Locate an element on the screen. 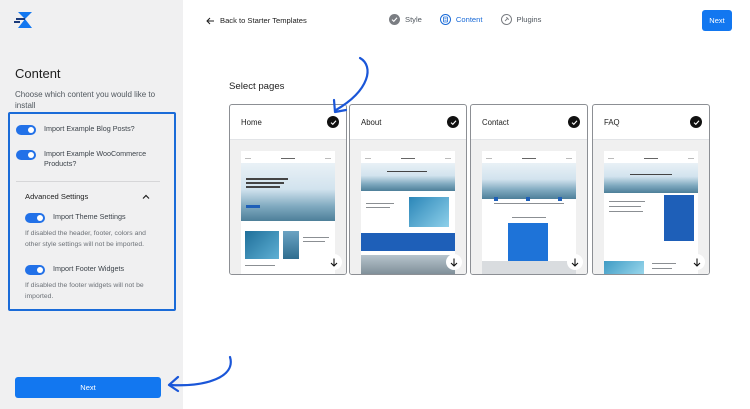 Image resolution: width=750 pixels, height=409 pixels. card-header: About is located at coordinates (408, 122).